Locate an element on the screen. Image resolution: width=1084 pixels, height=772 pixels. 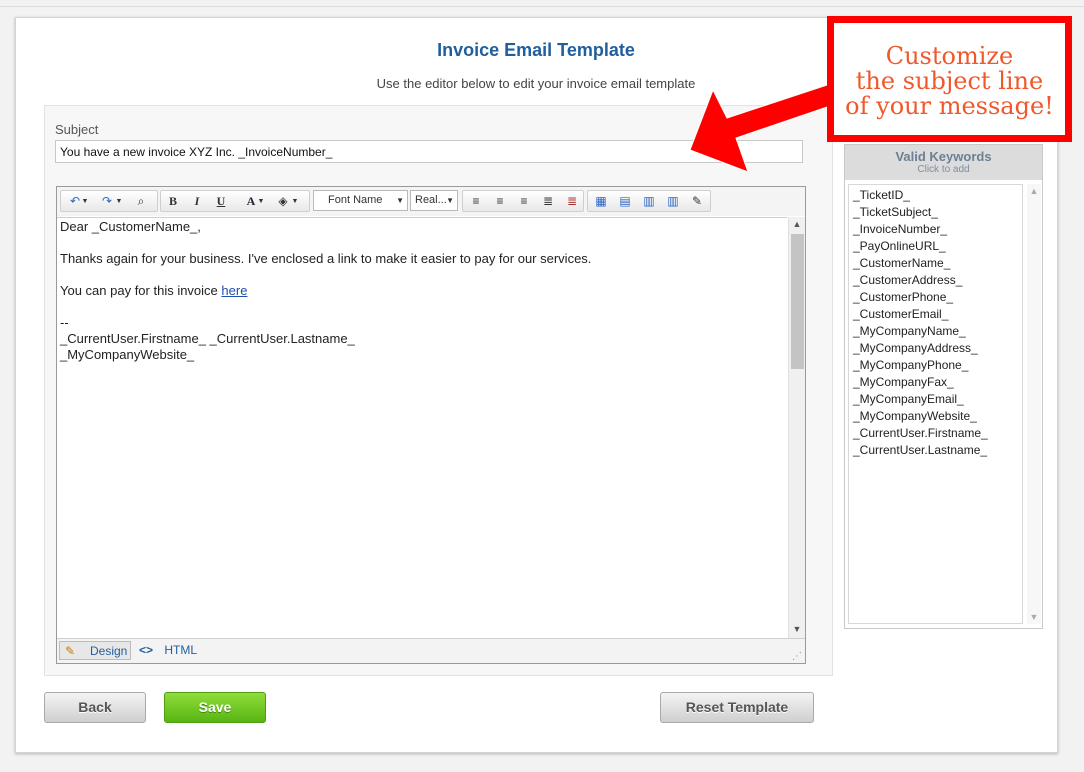
callout-line-3: of your message! is located at coordinates (949, 106).